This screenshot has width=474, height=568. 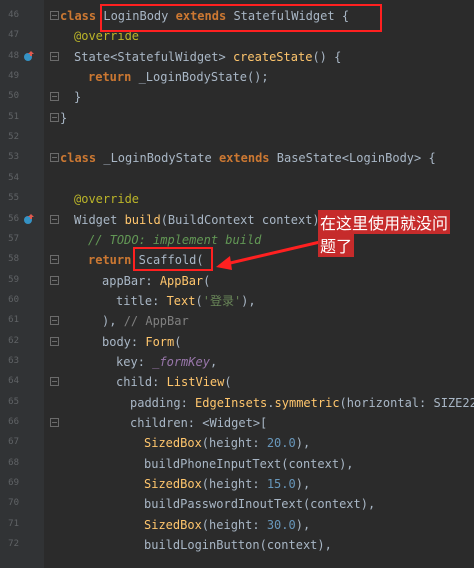 I want to click on line-number: 47, so click(x=13, y=35).